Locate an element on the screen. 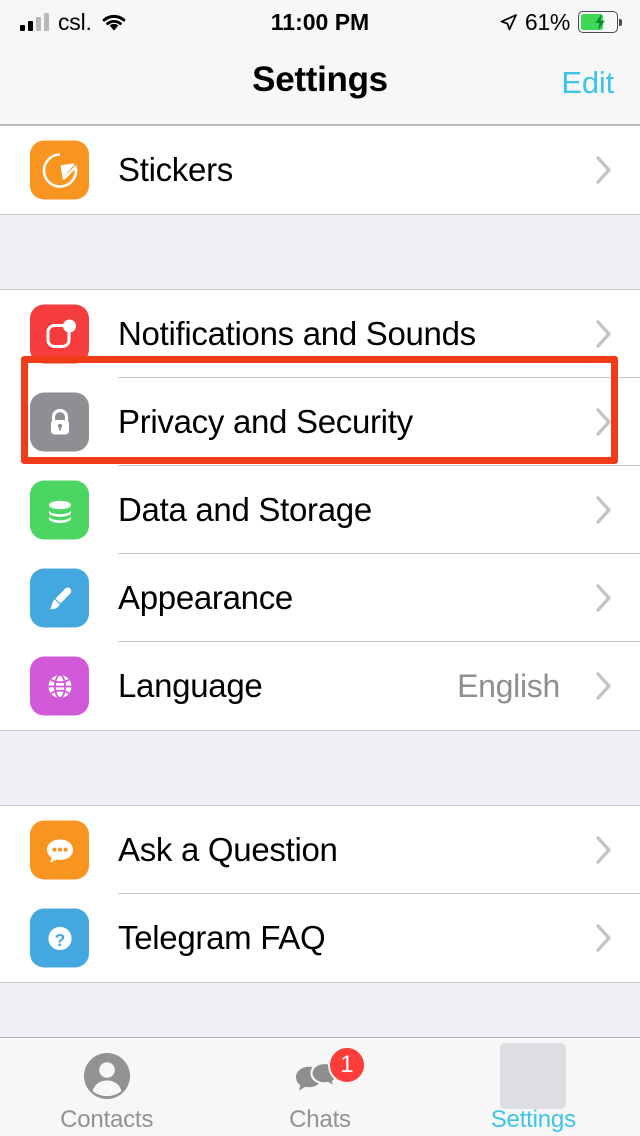 The width and height of the screenshot is (640, 1136). tab-settings: Settings is located at coordinates (533, 1087).